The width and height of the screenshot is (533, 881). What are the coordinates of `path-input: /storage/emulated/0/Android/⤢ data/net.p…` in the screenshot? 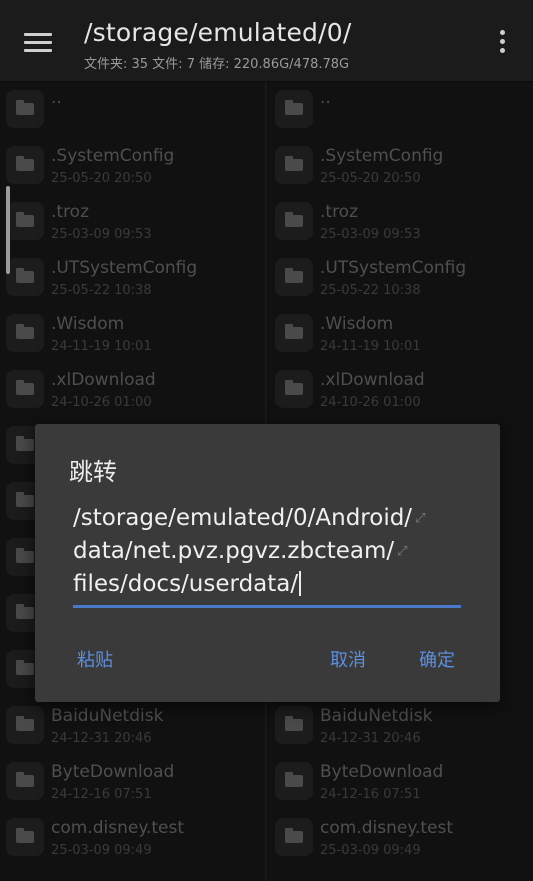 It's located at (267, 555).